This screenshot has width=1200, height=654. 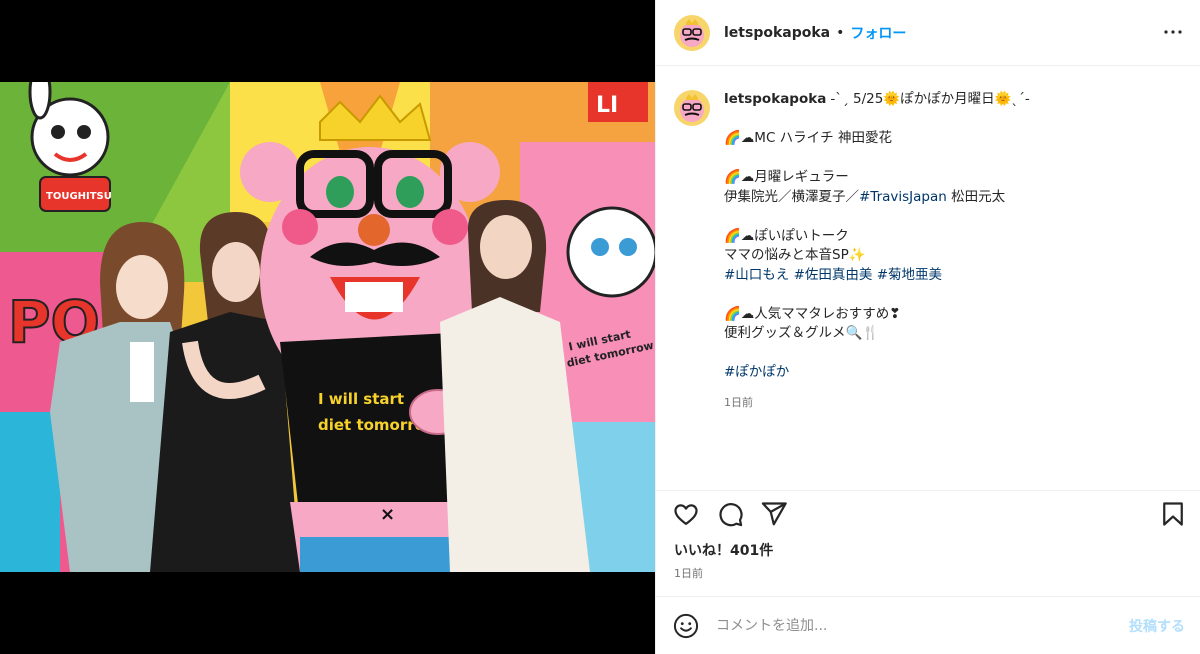 I want to click on comment-icon, so click(x=730, y=514).